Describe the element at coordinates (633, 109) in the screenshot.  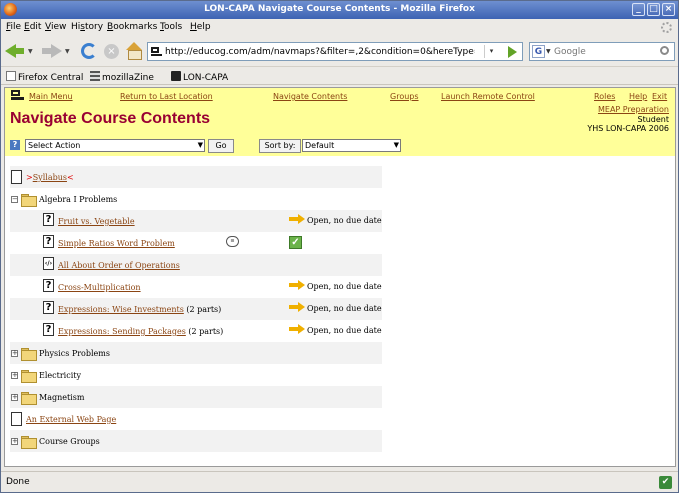
I see `course-link: MEAP Preparation` at that location.